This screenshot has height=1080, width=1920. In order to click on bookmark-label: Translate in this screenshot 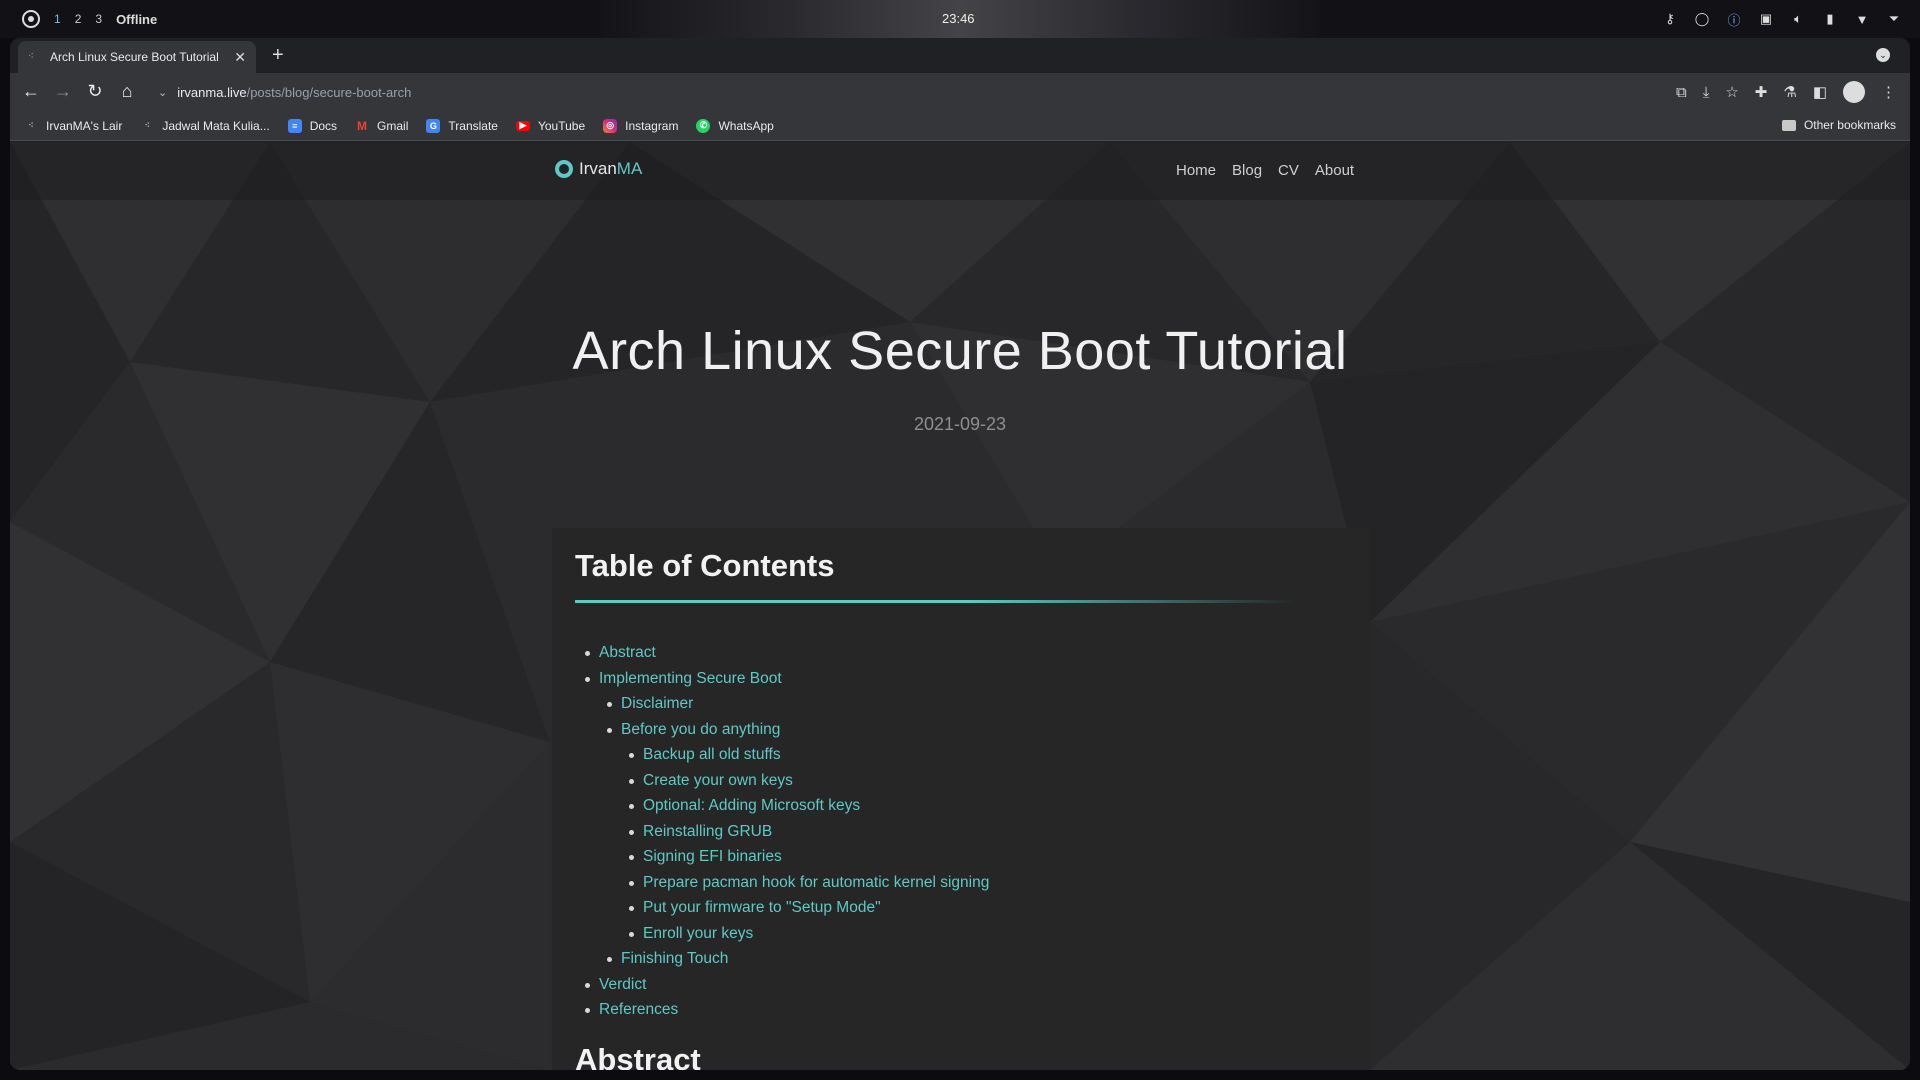, I will do `click(473, 125)`.